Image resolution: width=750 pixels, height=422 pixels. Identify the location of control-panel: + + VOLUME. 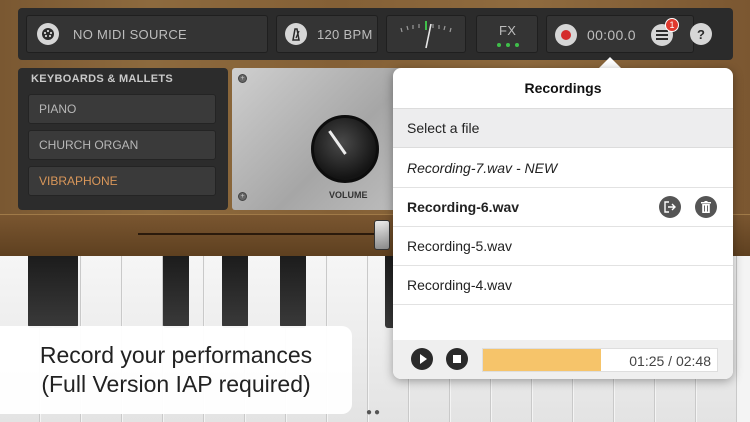
(317, 139).